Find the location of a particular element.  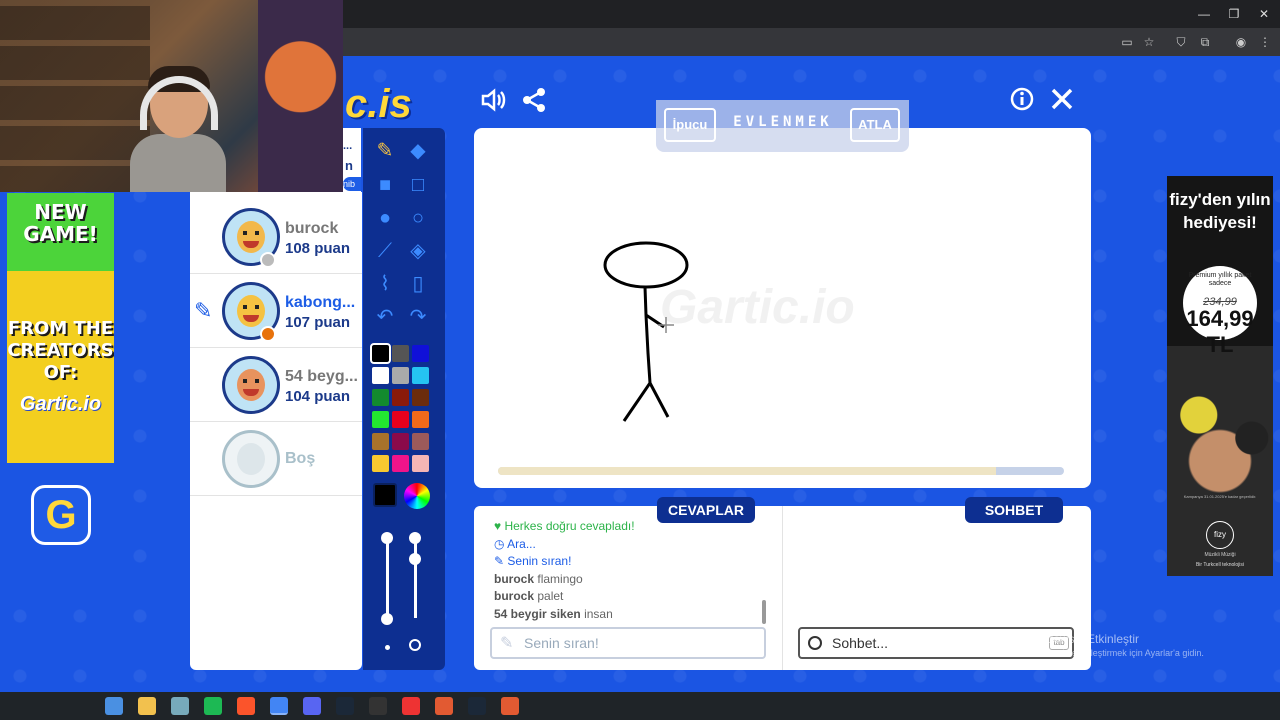

chat-tab: SOHBET is located at coordinates (1014, 510).